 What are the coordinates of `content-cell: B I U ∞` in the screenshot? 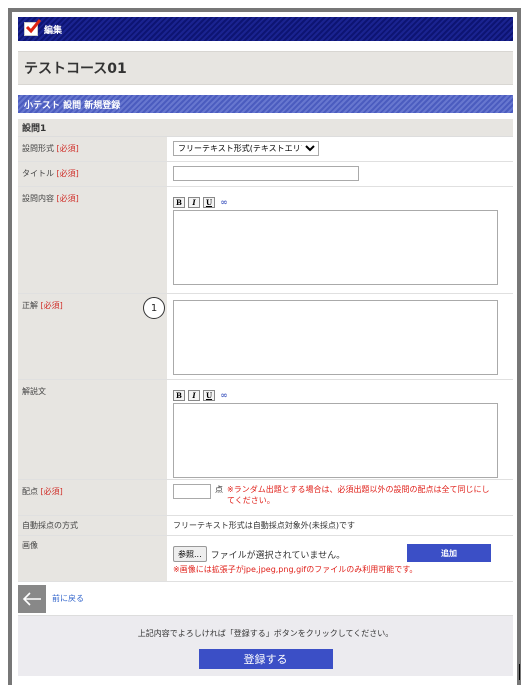 It's located at (340, 240).